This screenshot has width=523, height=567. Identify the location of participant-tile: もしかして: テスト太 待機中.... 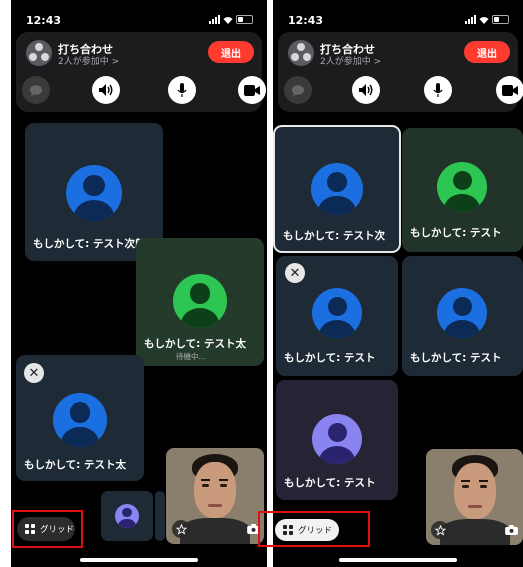
(200, 302).